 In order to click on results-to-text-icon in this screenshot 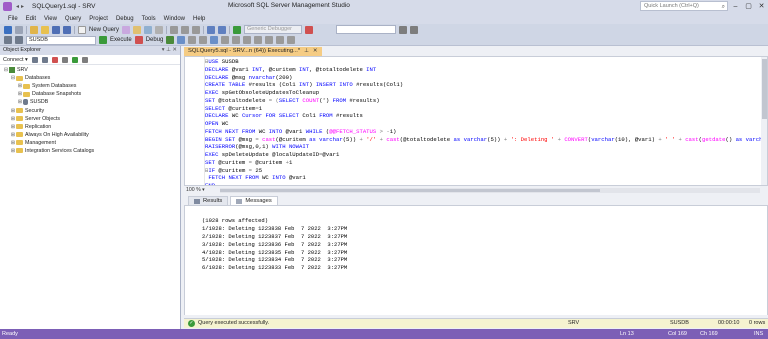, I will do `click(225, 40)`.